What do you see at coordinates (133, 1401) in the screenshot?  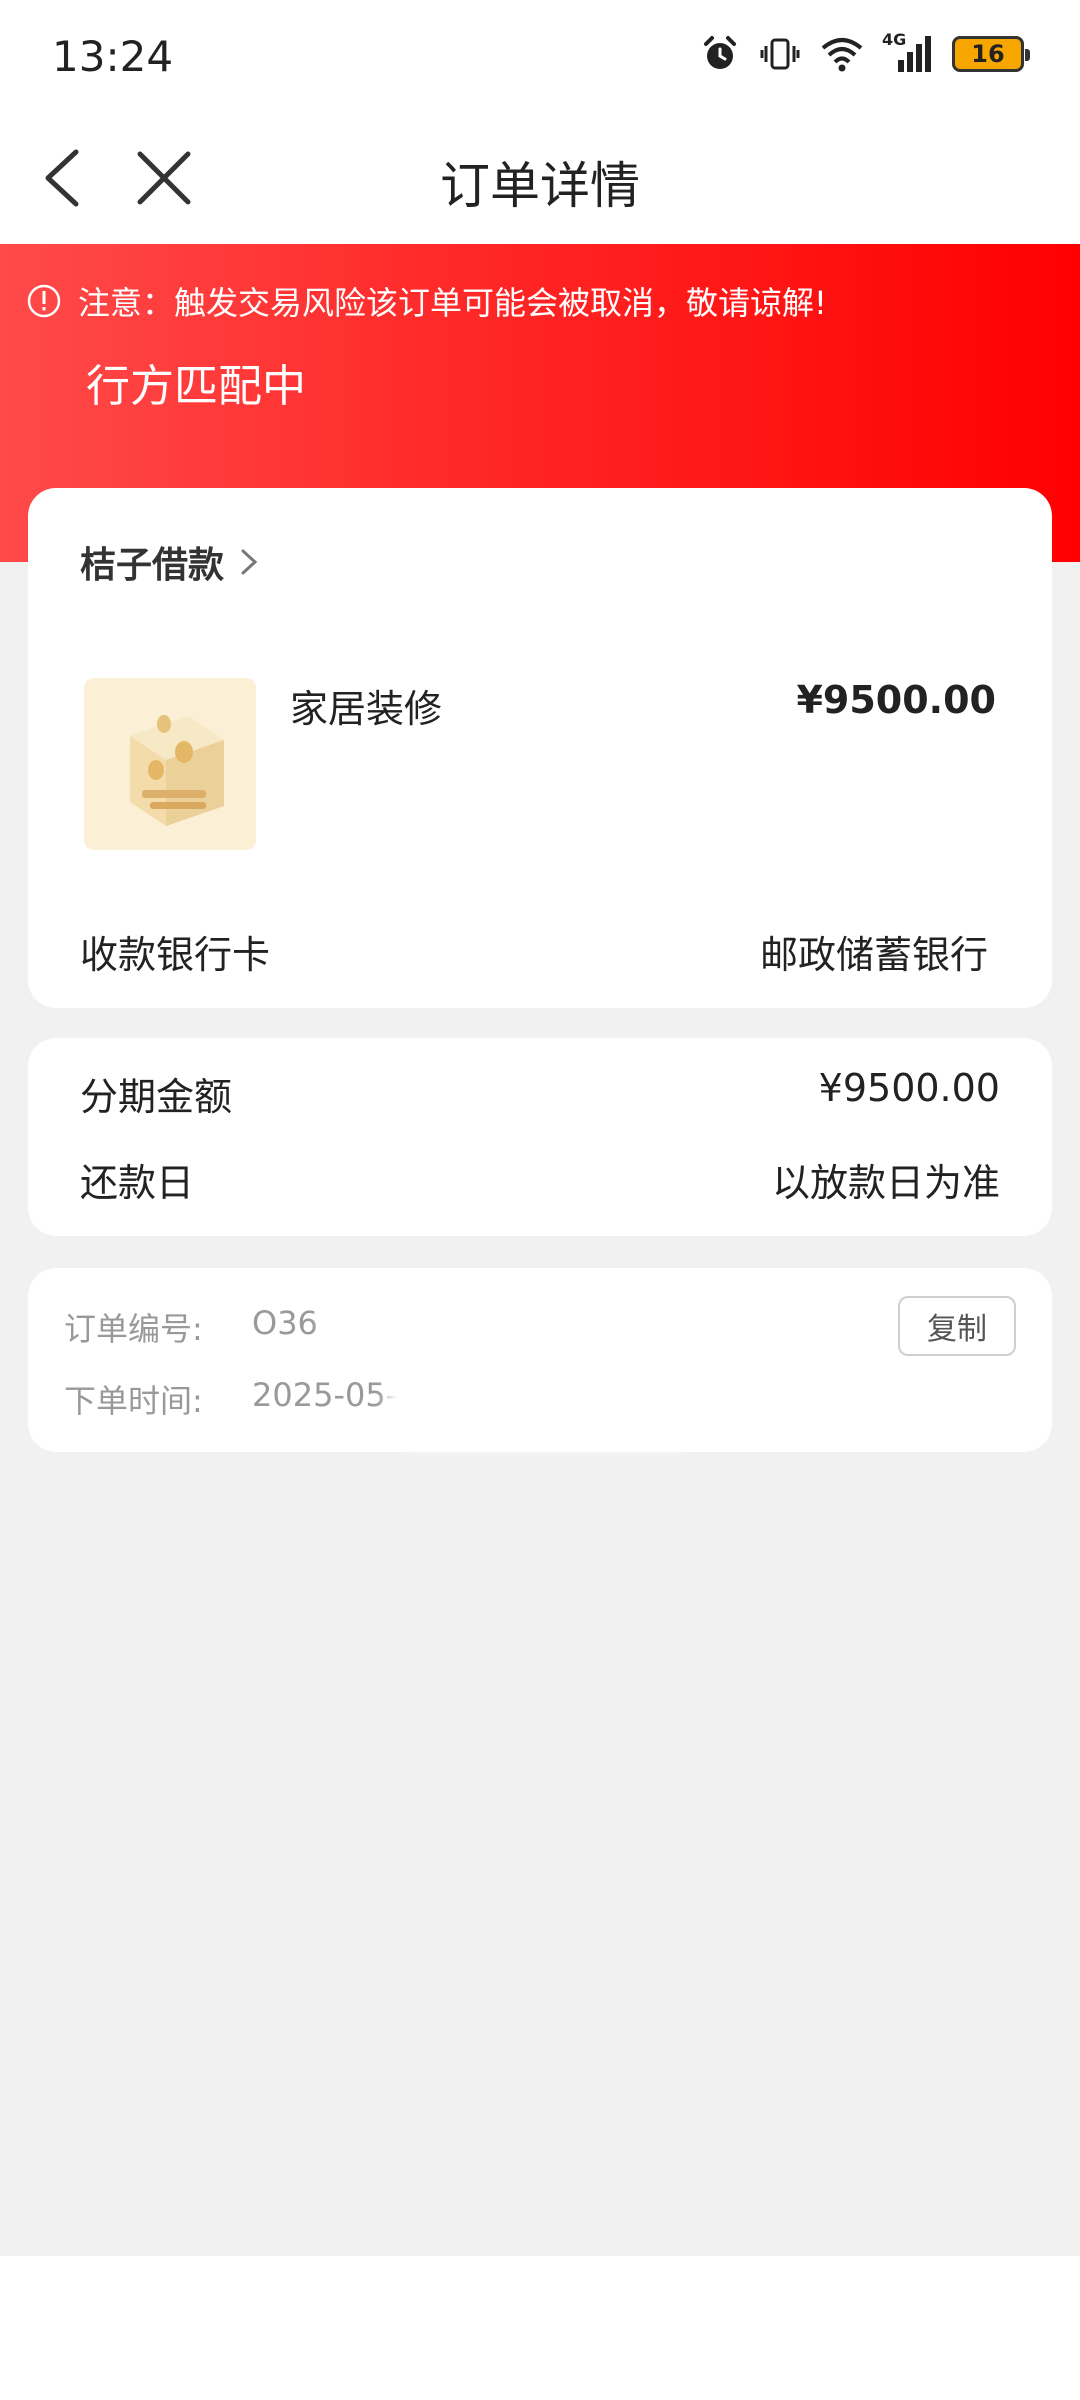 I see `order-time-label: 下单时间:` at bounding box center [133, 1401].